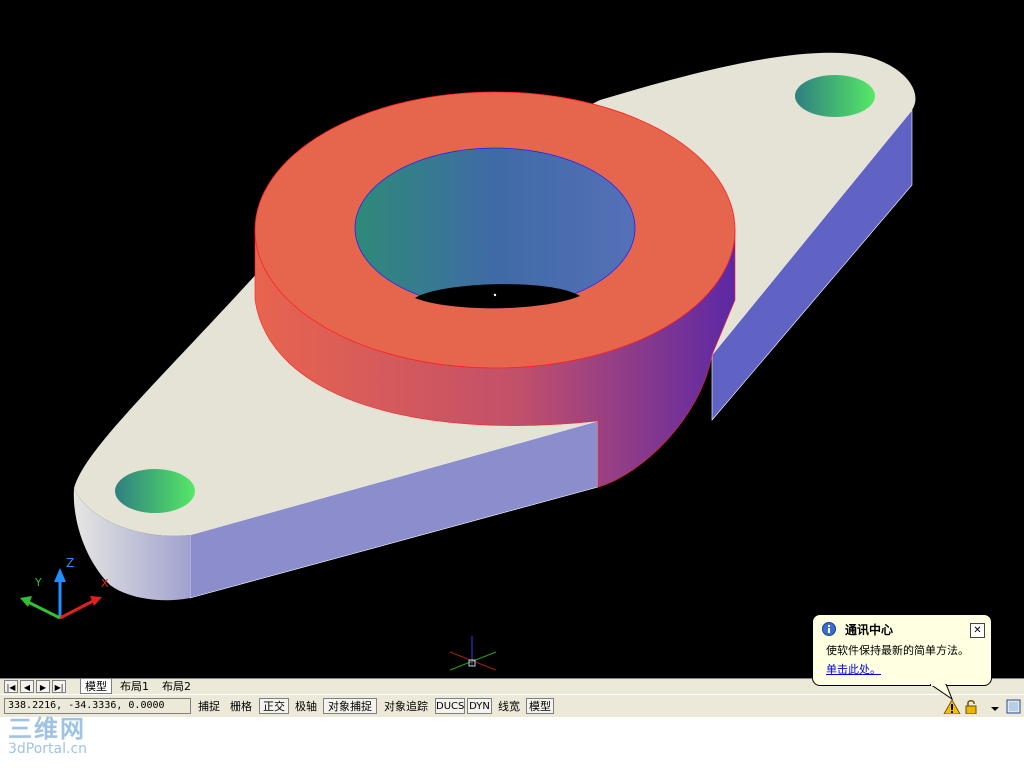 Image resolution: width=1024 pixels, height=768 pixels. What do you see at coordinates (59, 686) in the screenshot?
I see `tab-last-button: ▶|` at bounding box center [59, 686].